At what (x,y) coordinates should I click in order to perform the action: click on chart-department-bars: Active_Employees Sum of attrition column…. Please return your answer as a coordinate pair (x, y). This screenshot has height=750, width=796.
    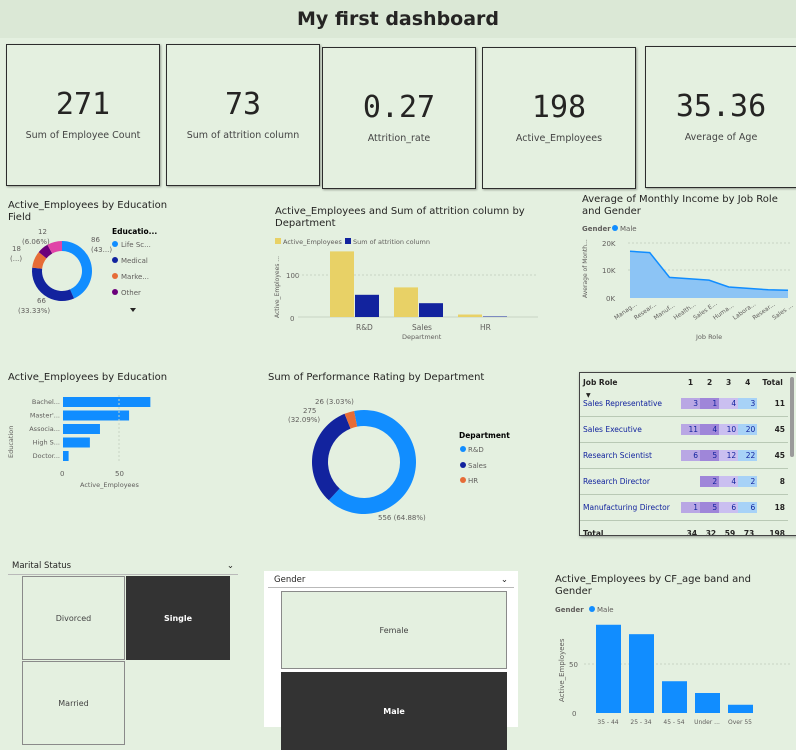
    Looking at the image, I should click on (410, 289).